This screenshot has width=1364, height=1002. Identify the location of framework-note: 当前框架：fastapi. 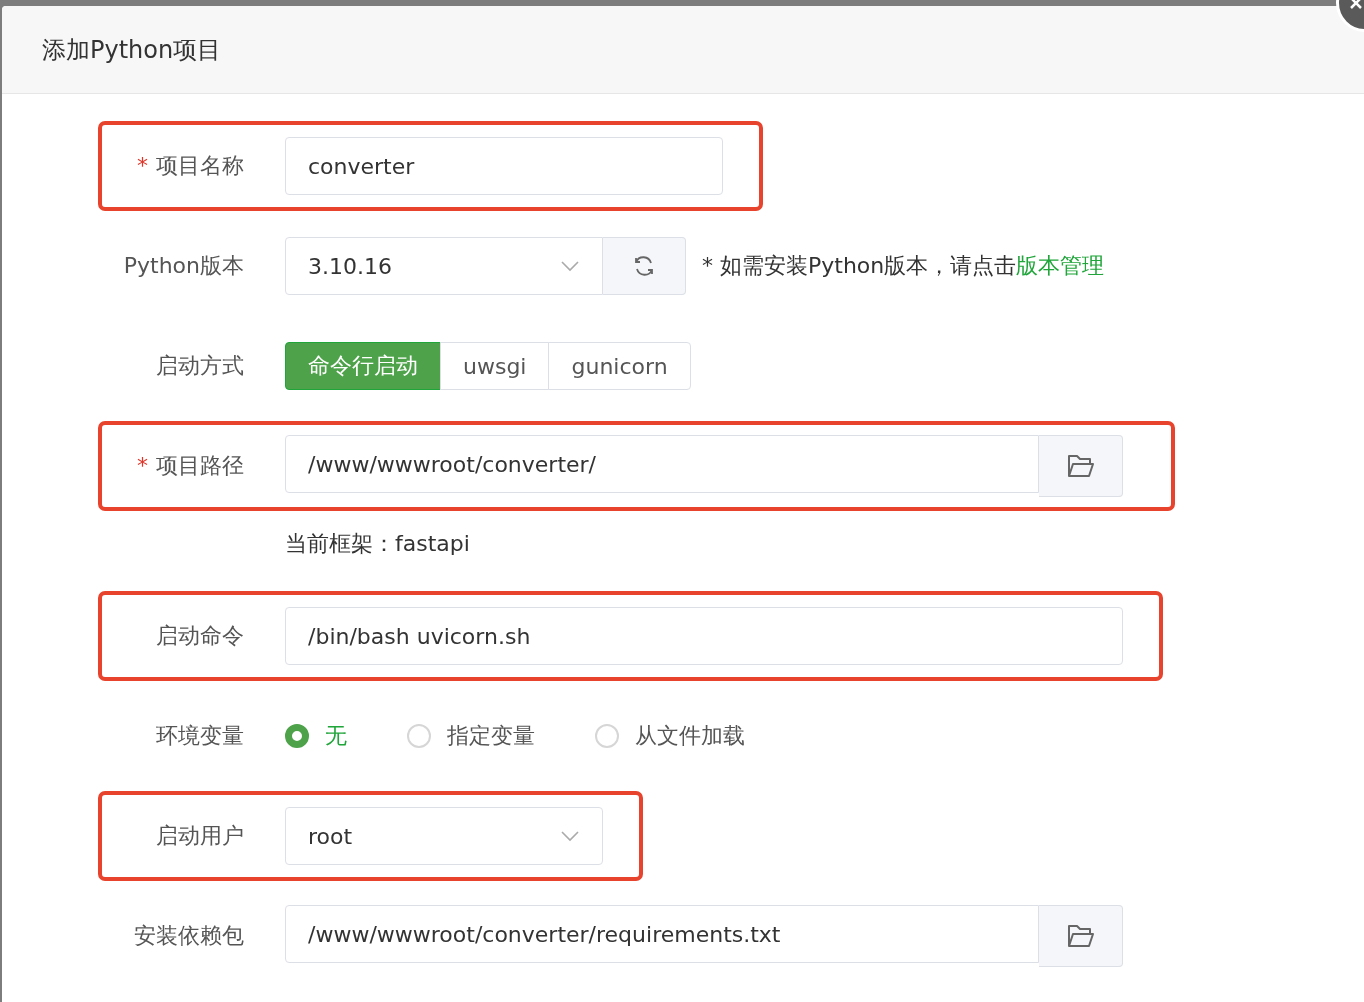
(377, 544).